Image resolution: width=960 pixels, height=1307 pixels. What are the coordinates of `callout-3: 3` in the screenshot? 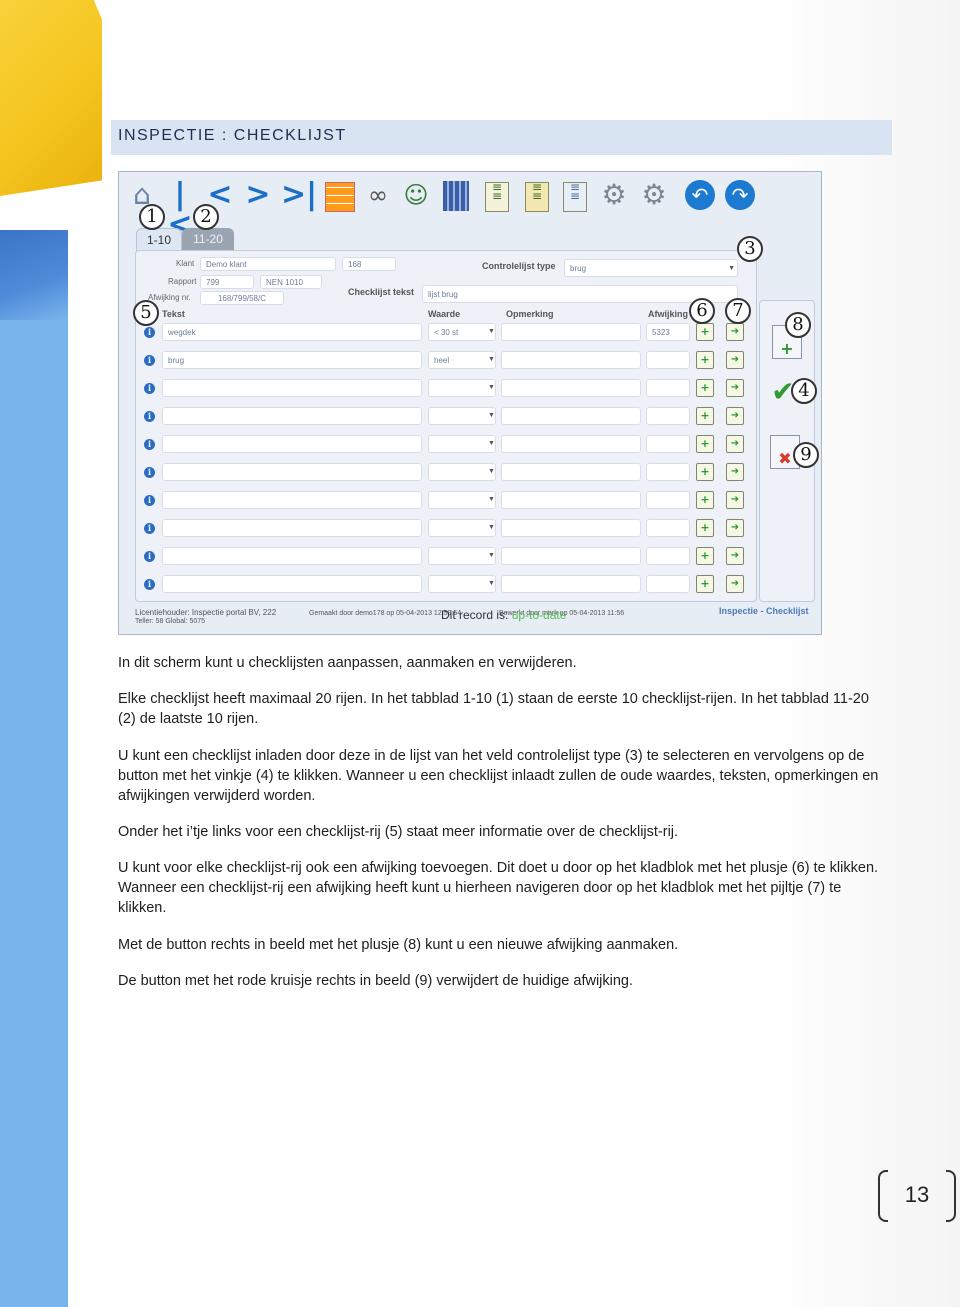 It's located at (750, 249).